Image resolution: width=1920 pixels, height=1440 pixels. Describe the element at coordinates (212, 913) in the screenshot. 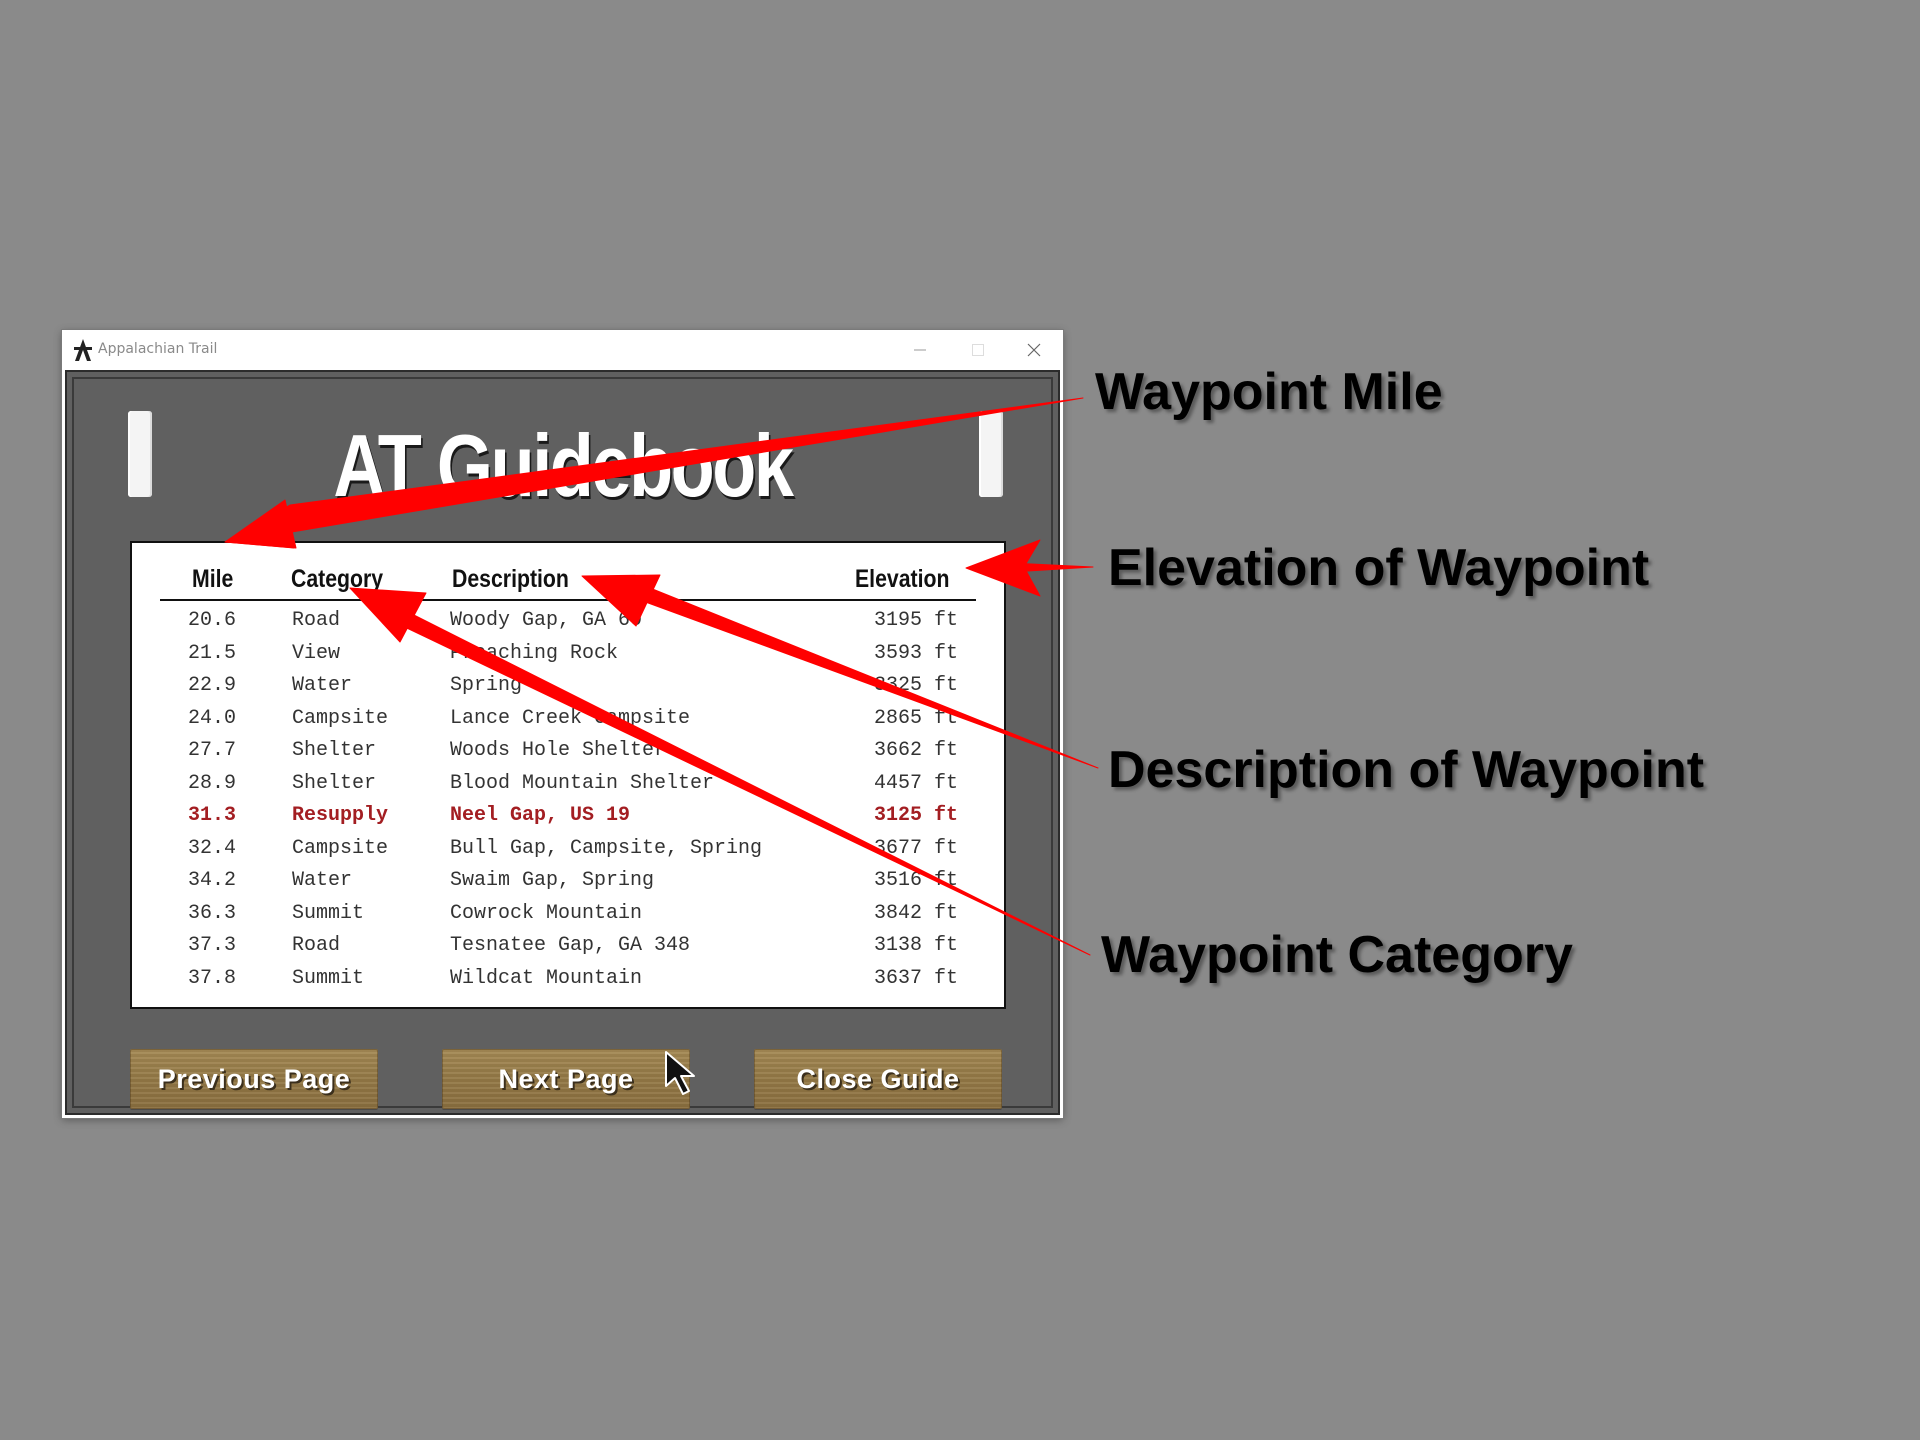

I see `cell-mile: 36.3` at that location.